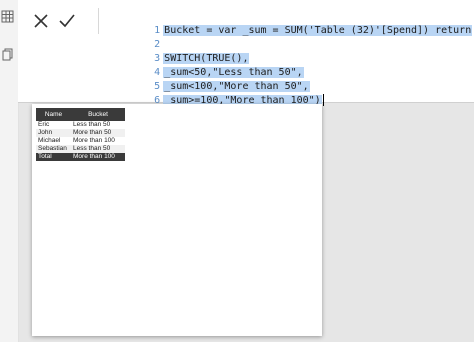 Image resolution: width=474 pixels, height=342 pixels. Describe the element at coordinates (323, 100) in the screenshot. I see `text-caret` at that location.